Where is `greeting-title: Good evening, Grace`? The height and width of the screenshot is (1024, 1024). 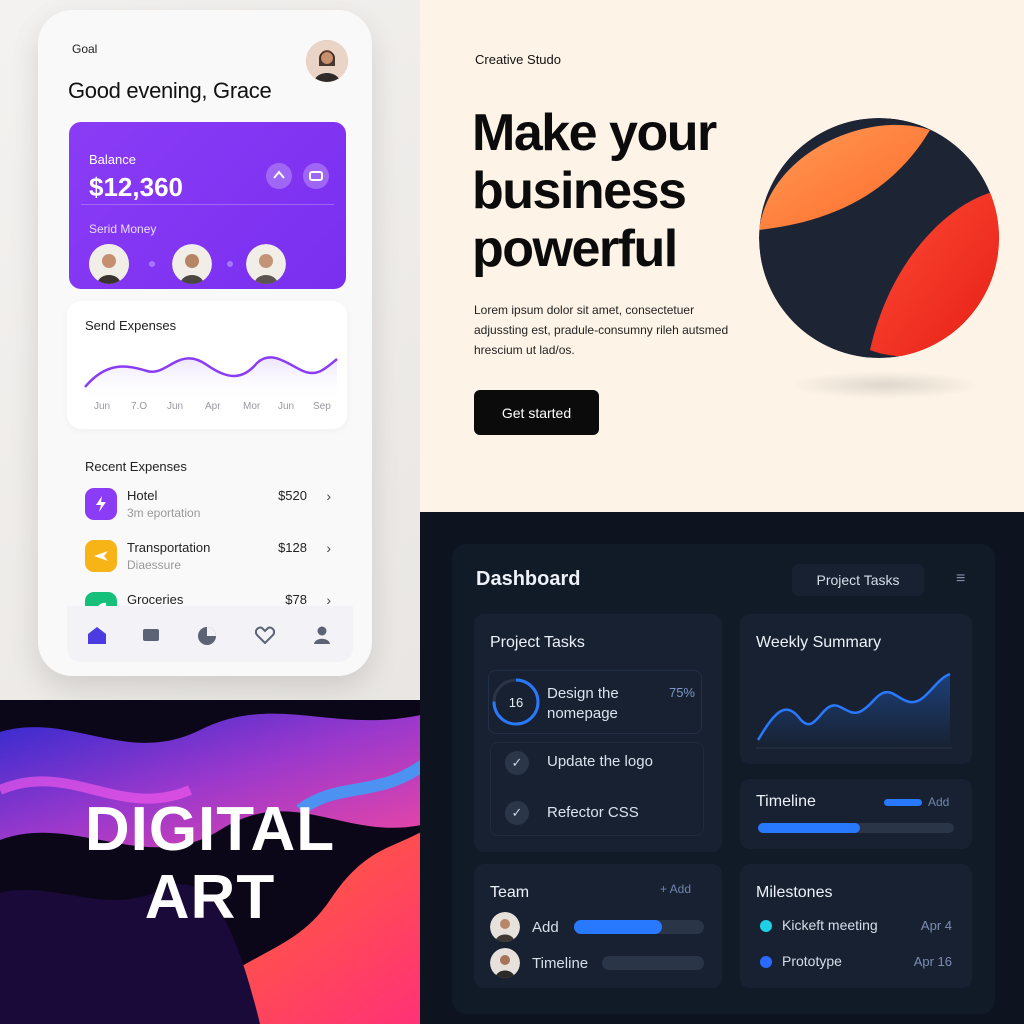
greeting-title: Good evening, Grace is located at coordinates (170, 90).